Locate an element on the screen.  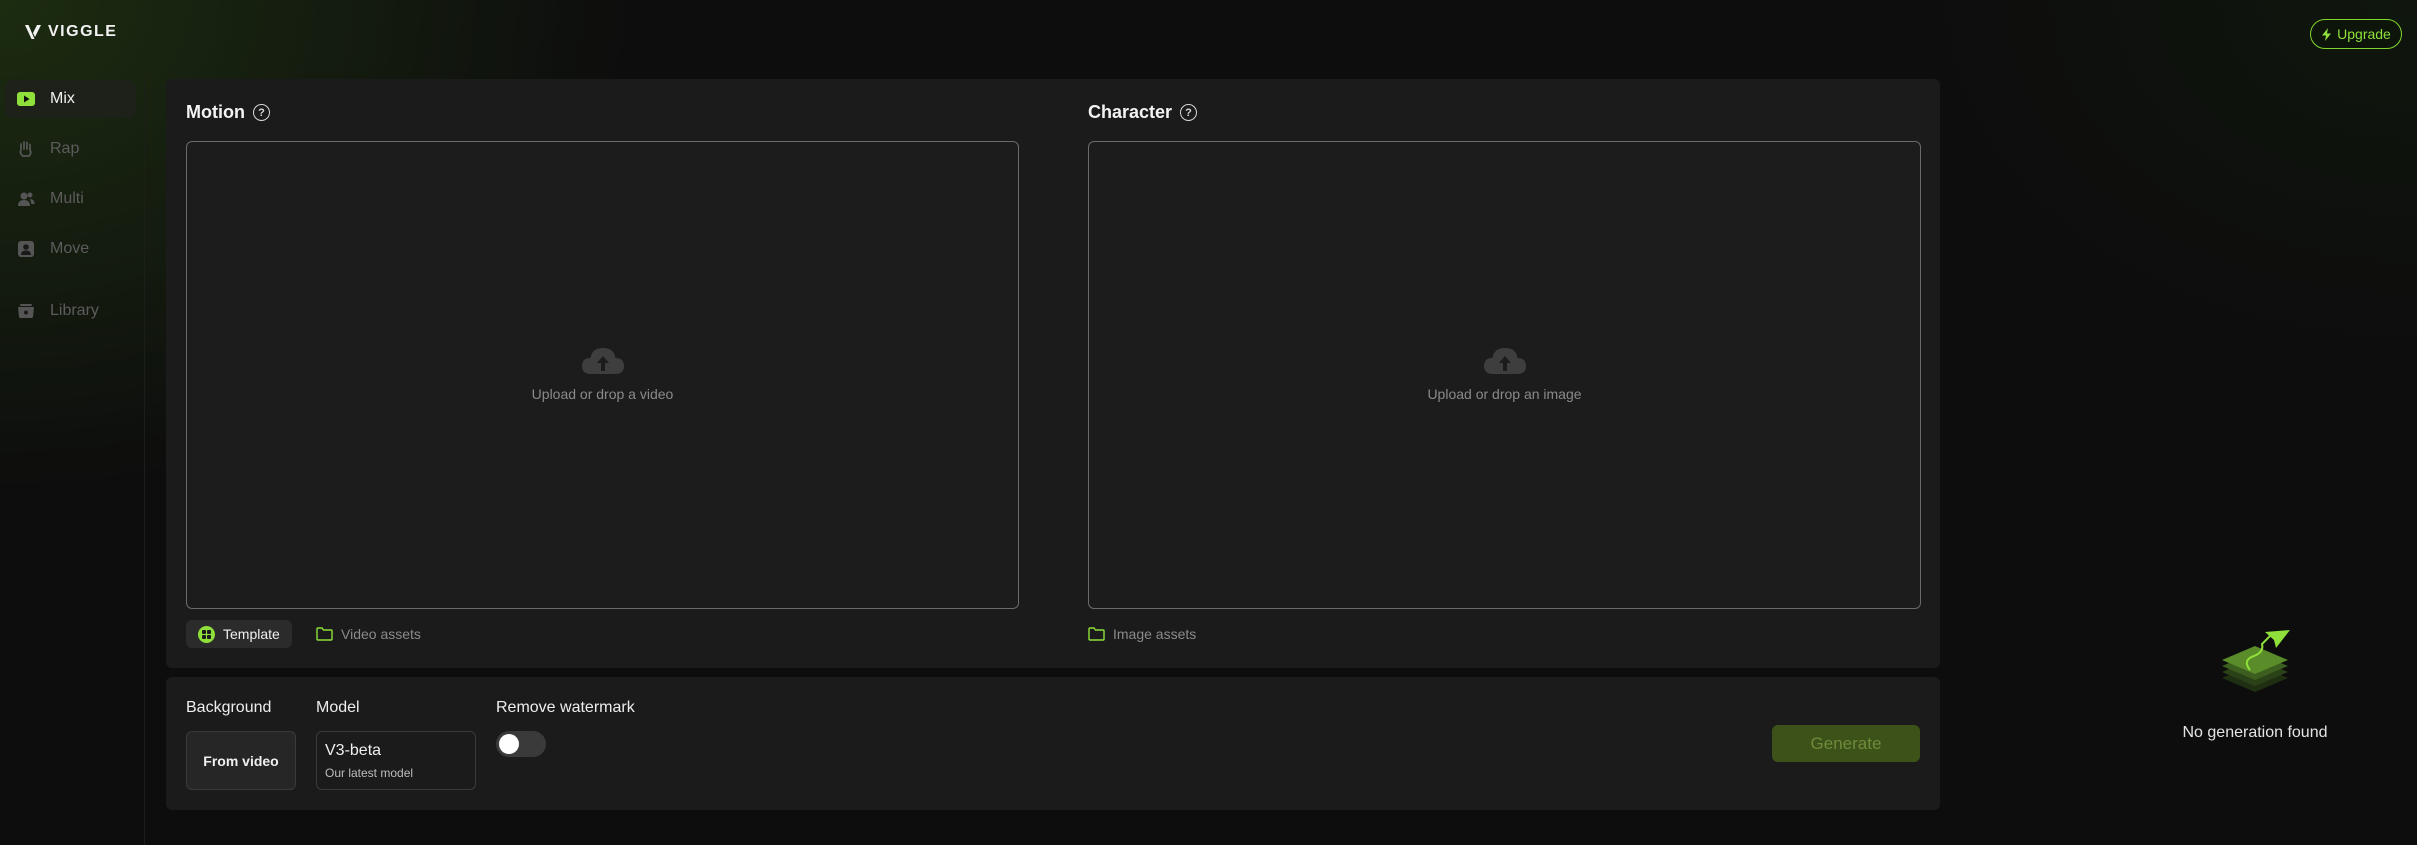
character-dropzone-content: Upload or drop an image is located at coordinates (1504, 372).